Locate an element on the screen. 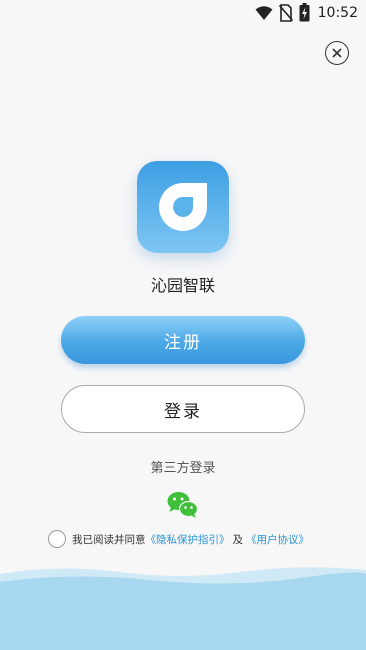  agreement-prefix: 我已阅读并同意 is located at coordinates (109, 539).